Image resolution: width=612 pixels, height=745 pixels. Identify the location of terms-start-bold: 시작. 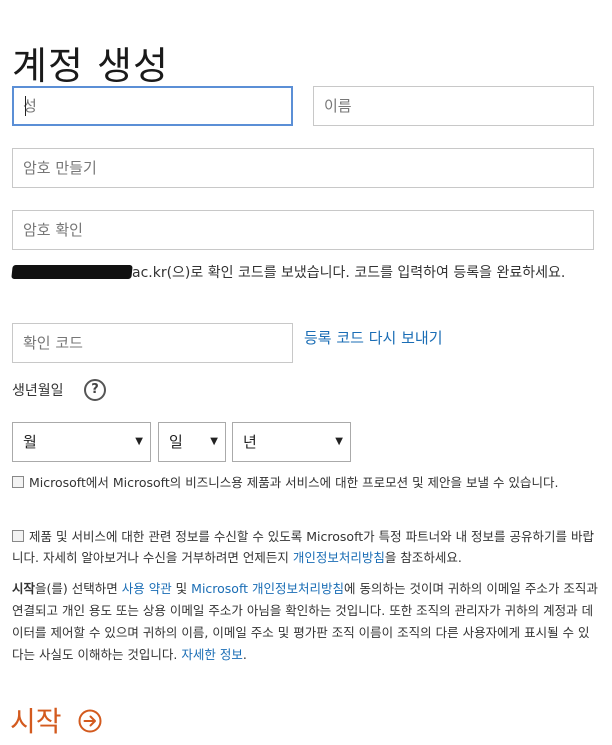
(24, 588).